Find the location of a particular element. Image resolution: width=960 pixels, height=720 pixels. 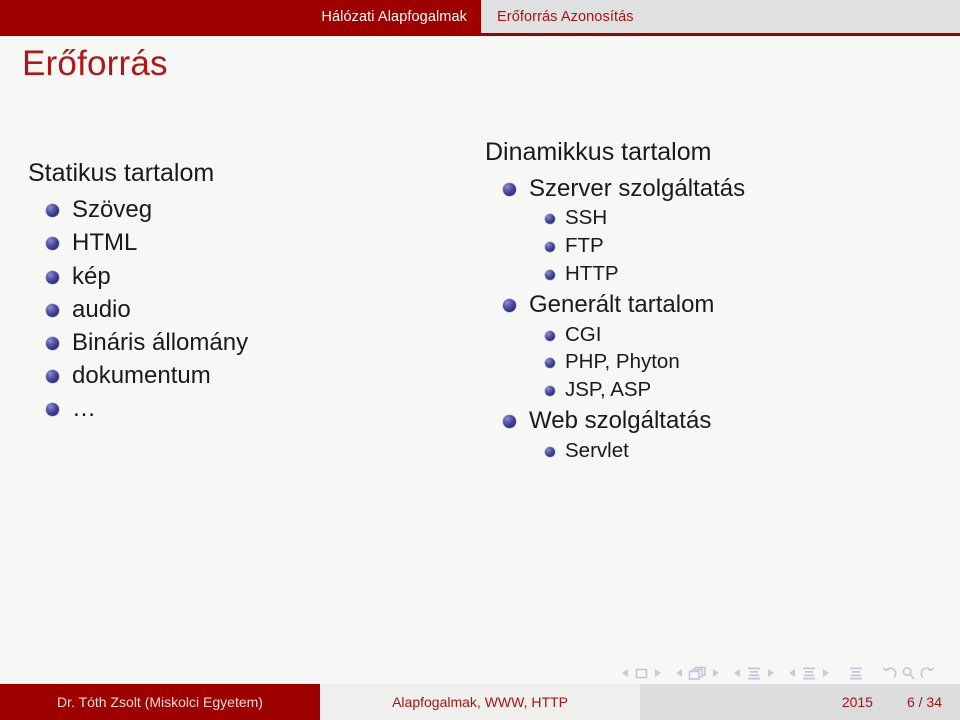

nav-group-section is located at coordinates (809, 673).